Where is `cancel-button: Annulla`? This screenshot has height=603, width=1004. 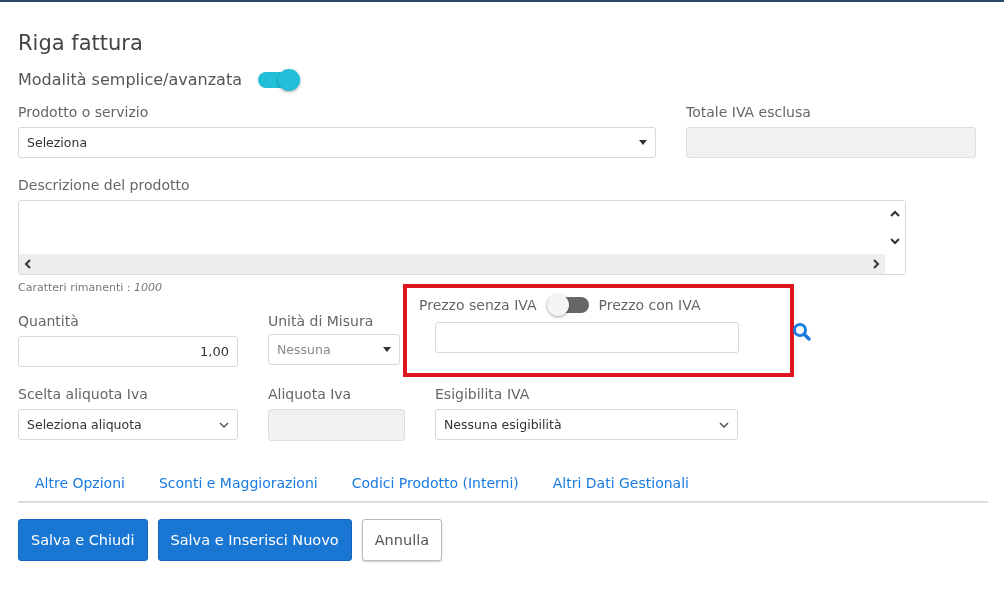 cancel-button: Annulla is located at coordinates (402, 540).